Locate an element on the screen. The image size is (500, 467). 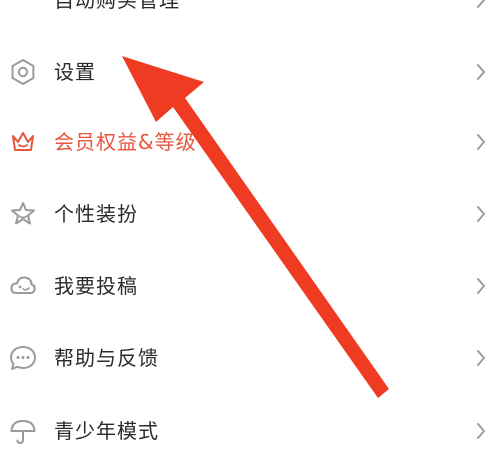
umbrella-icon is located at coordinates (23, 431).